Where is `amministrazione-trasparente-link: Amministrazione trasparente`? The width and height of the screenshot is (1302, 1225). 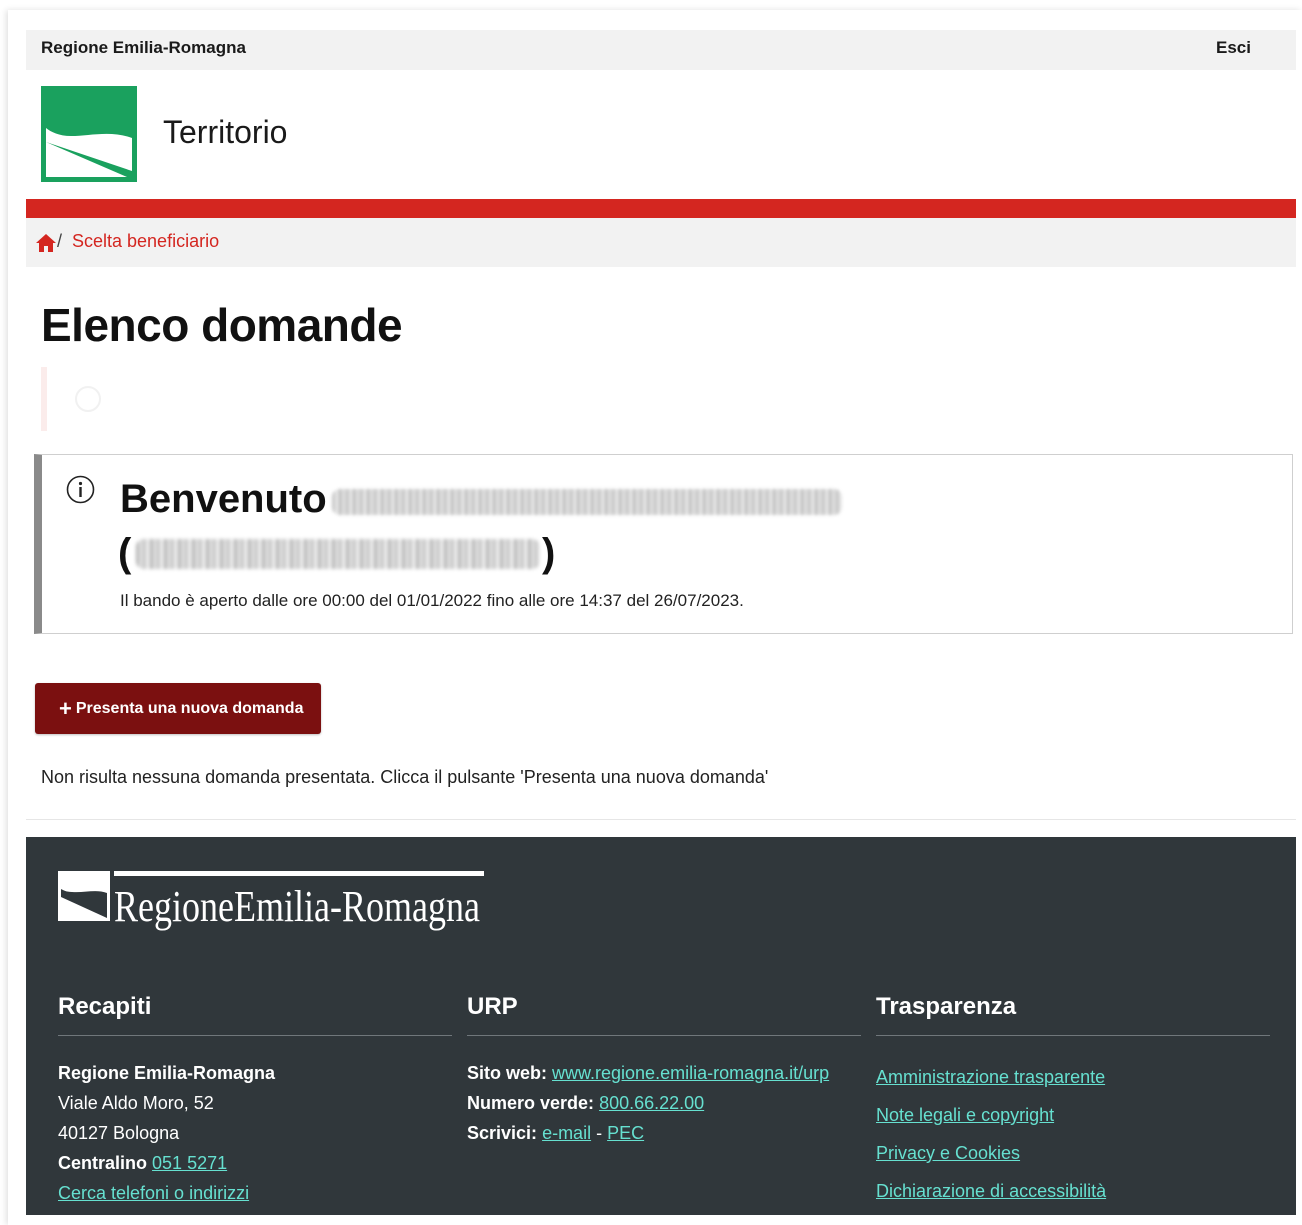
amministrazione-trasparente-link: Amministrazione trasparente is located at coordinates (1073, 1077).